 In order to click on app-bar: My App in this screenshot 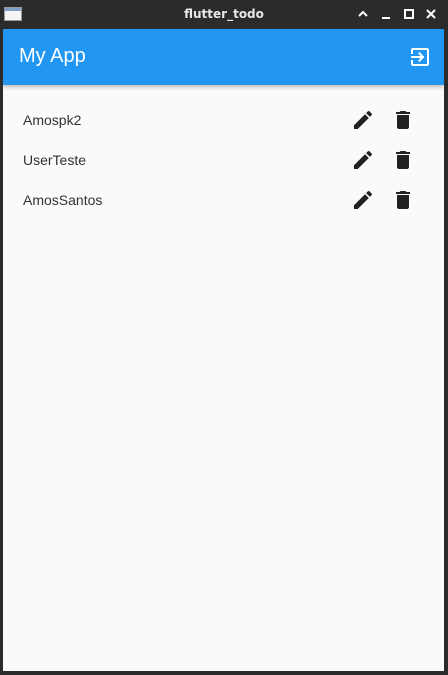, I will do `click(223, 57)`.